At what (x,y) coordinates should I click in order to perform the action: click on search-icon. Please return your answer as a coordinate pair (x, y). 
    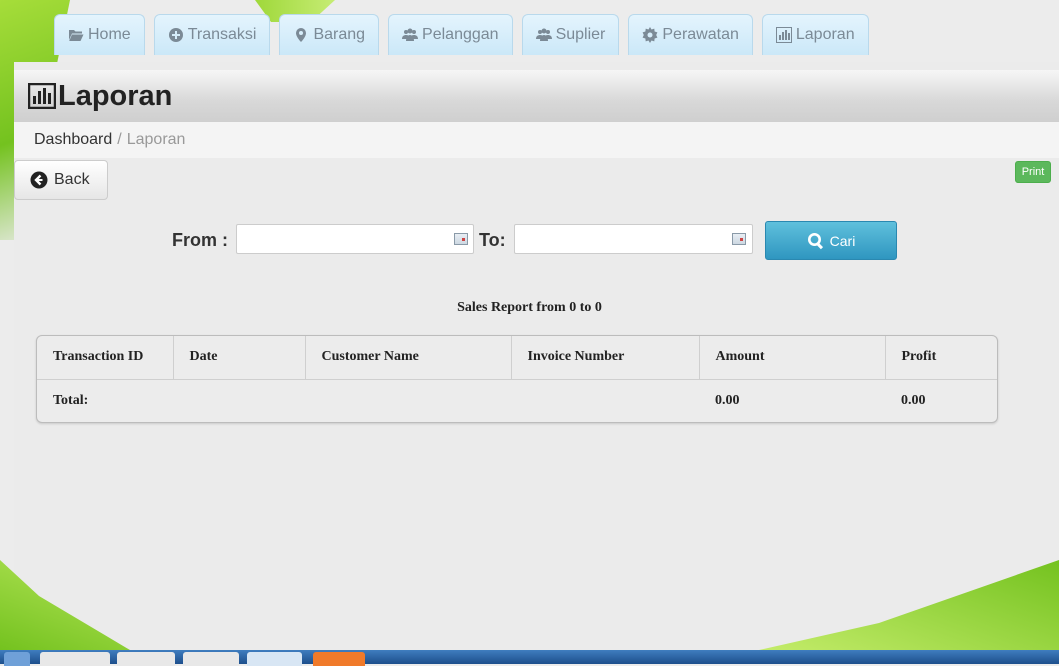
    Looking at the image, I should click on (815, 240).